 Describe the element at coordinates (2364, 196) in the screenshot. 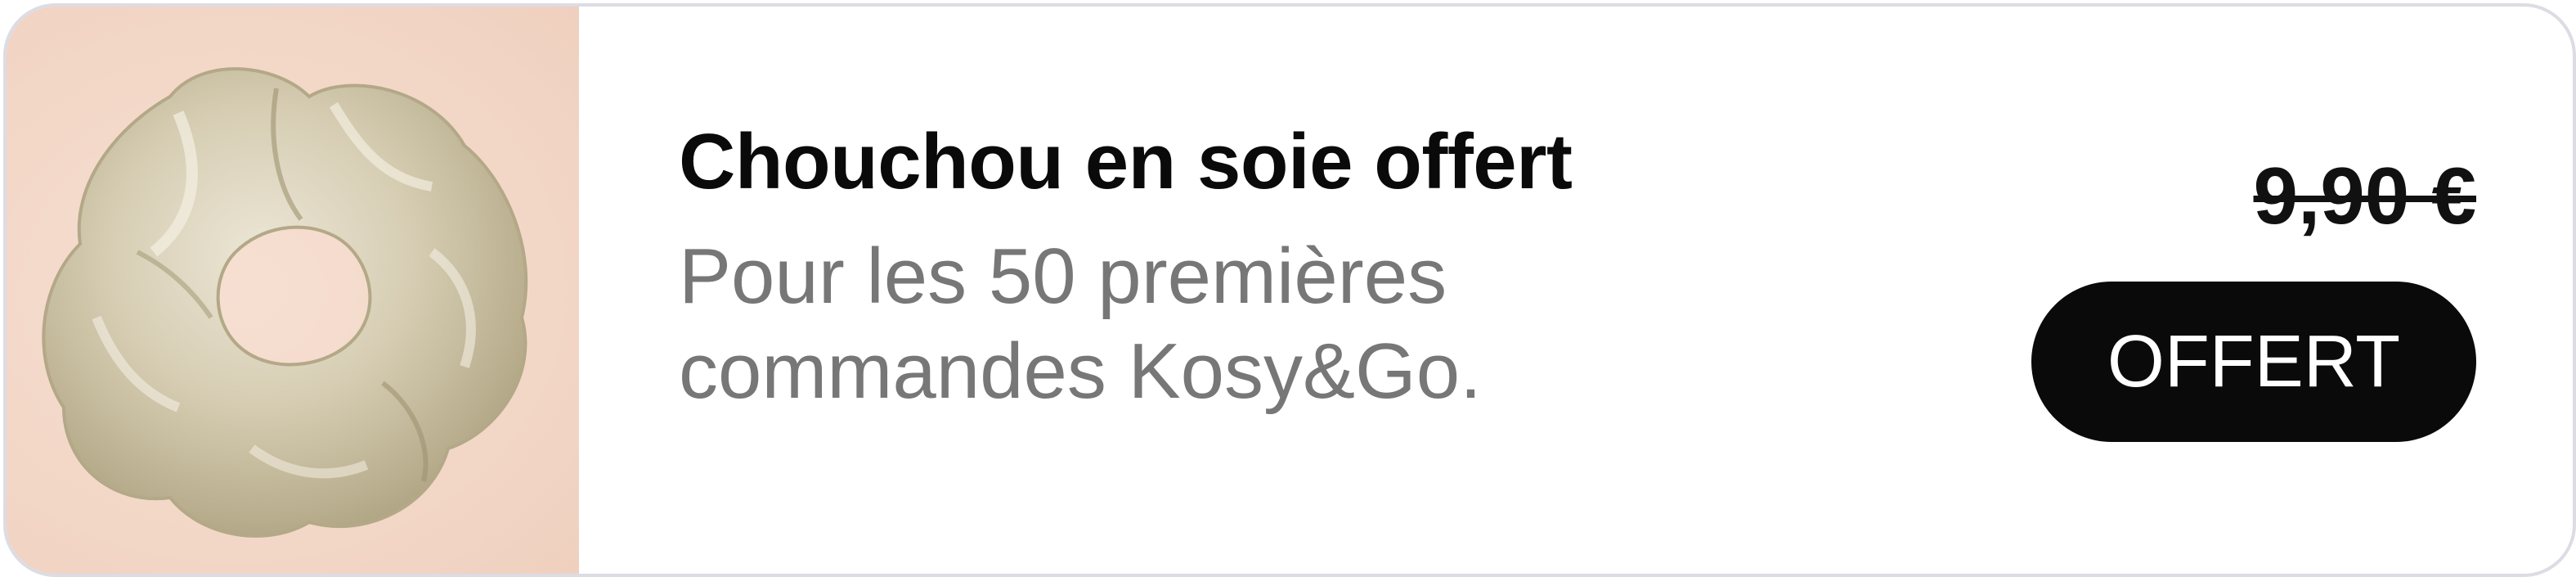

I see `old-price: 9,90 €` at that location.